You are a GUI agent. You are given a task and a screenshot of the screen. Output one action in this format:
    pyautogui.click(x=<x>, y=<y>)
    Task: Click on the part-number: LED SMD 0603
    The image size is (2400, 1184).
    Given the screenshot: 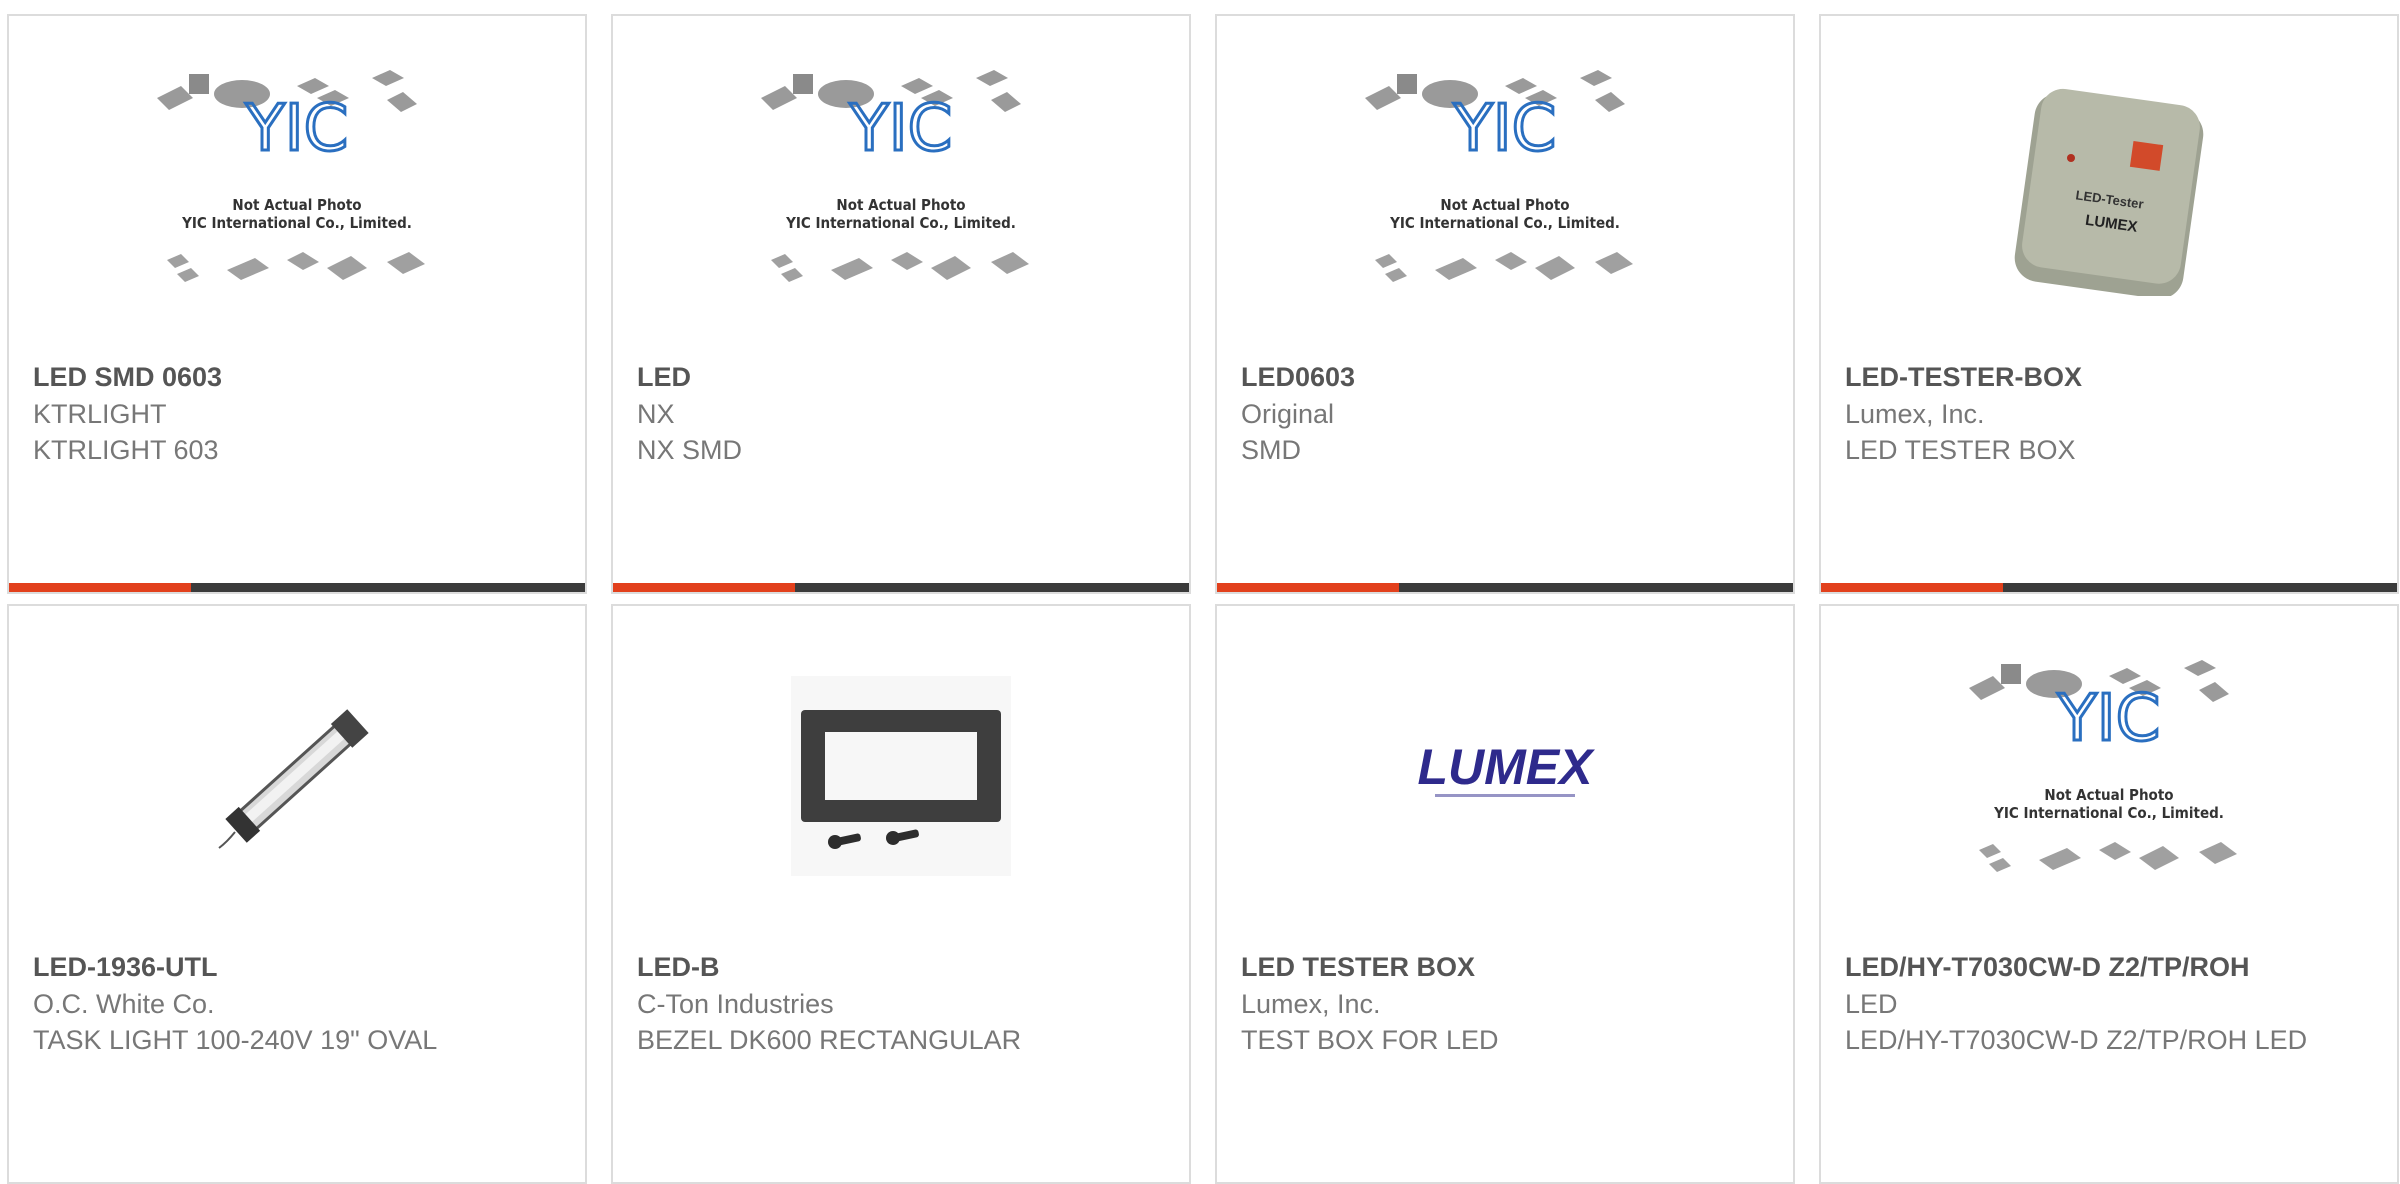 What is the action you would take?
    pyautogui.click(x=299, y=377)
    